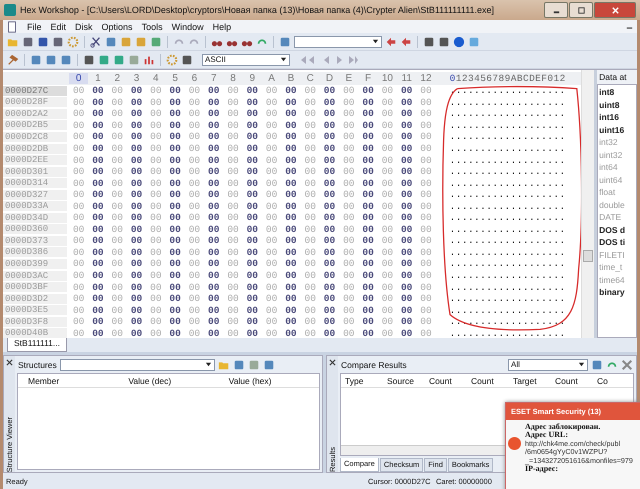 Image resolution: width=640 pixels, height=489 pixels. I want to click on column-header: Member, so click(68, 381).